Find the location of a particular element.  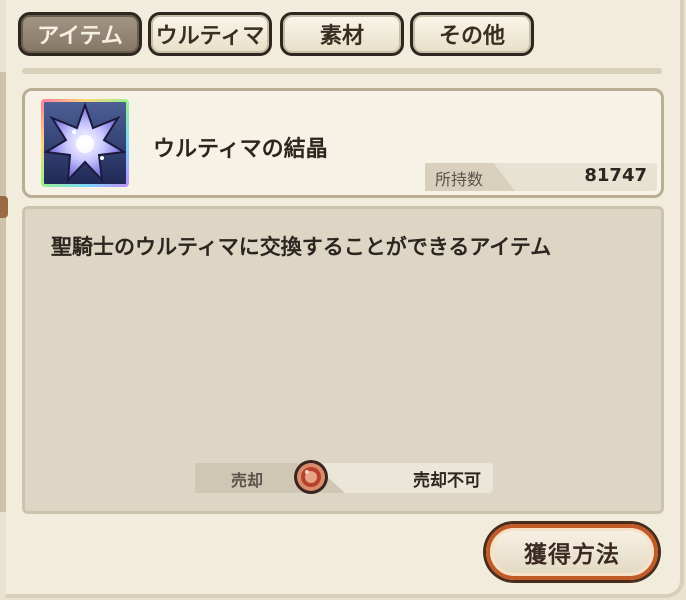

tab-label: 素材 is located at coordinates (341, 36).